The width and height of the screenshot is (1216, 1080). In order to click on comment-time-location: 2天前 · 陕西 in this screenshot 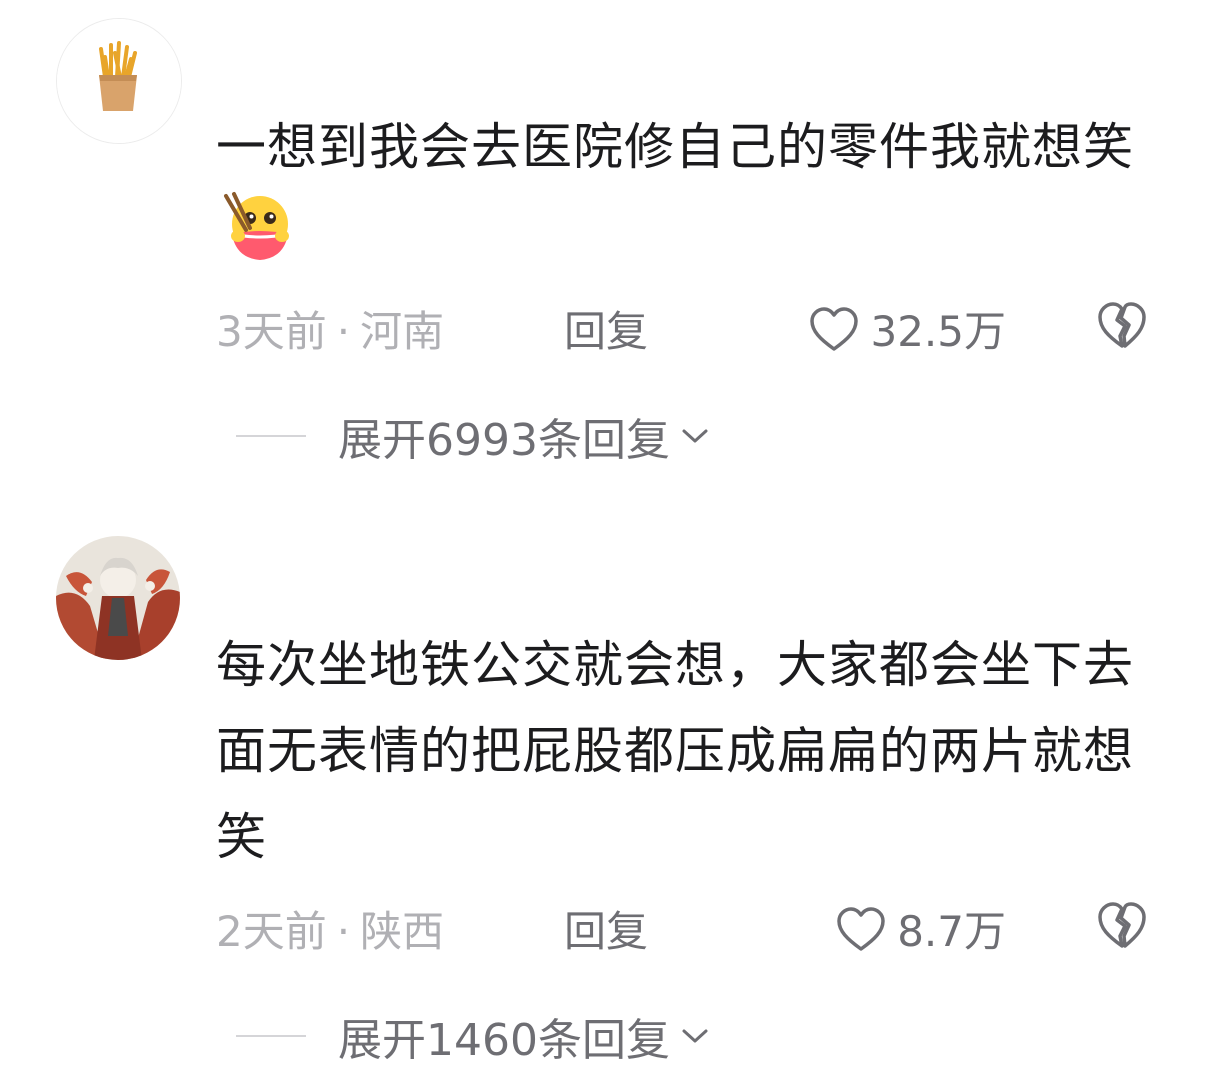, I will do `click(330, 928)`.